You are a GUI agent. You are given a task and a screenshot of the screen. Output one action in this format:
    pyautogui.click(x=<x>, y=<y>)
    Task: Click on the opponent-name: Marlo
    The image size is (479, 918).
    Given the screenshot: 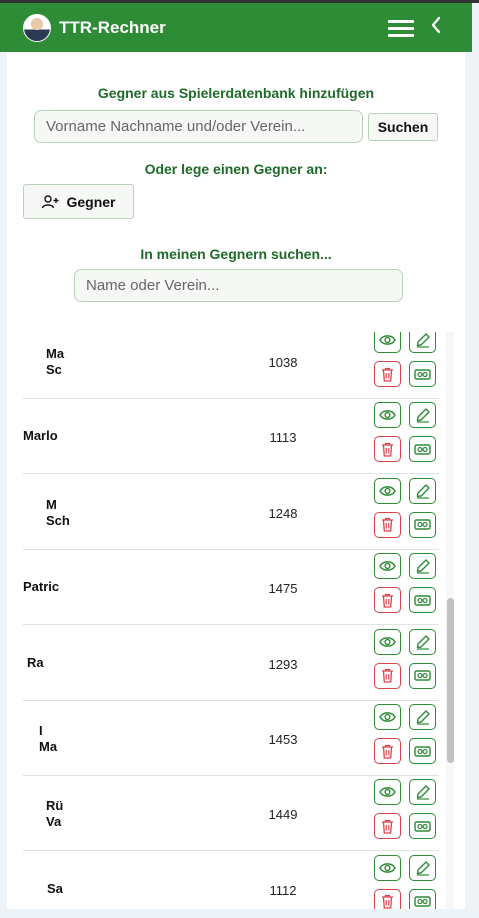 What is the action you would take?
    pyautogui.click(x=41, y=436)
    